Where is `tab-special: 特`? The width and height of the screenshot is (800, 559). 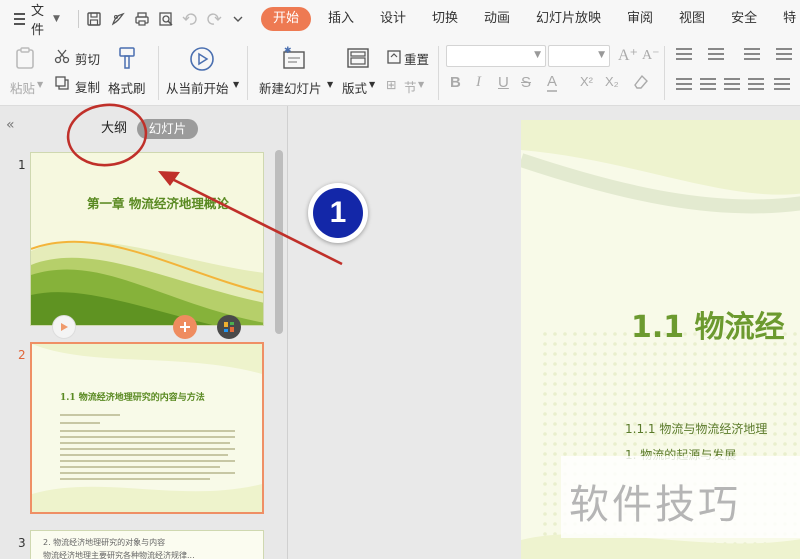 tab-special: 特 is located at coordinates (785, 19).